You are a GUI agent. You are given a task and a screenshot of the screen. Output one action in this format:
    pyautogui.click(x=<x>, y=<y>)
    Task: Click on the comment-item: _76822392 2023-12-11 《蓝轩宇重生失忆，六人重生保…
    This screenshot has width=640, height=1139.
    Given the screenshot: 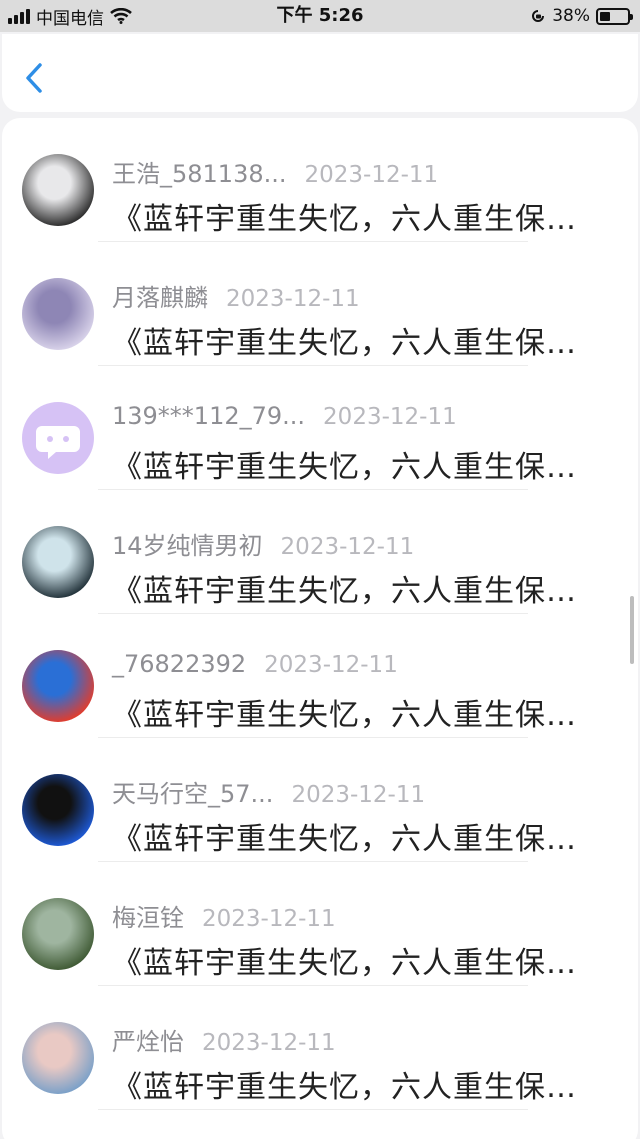 What is the action you would take?
    pyautogui.click(x=320, y=676)
    